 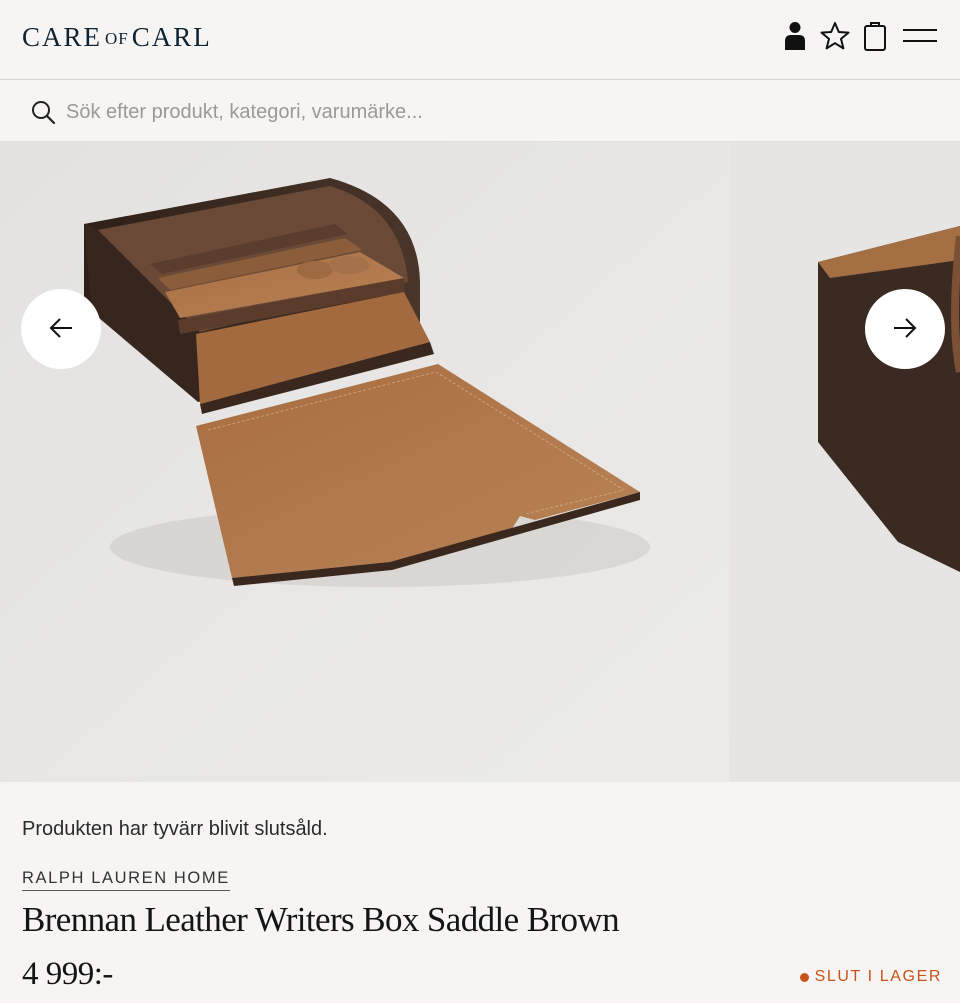 I want to click on product-title: Brennan Leather Writers Box Saddle Brown, so click(x=321, y=919).